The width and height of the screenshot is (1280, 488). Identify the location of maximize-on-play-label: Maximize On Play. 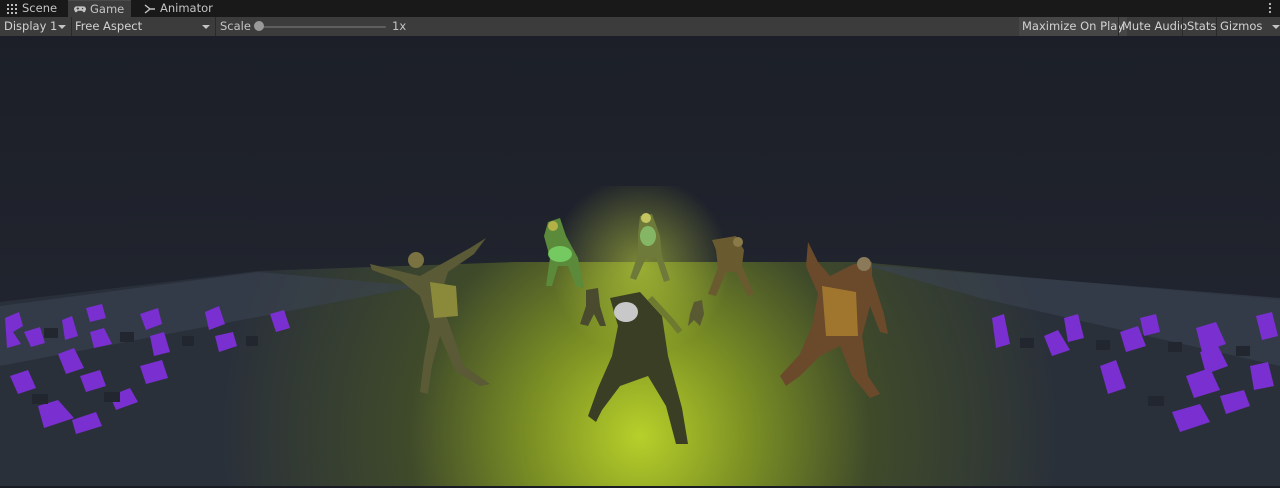
(1073, 26).